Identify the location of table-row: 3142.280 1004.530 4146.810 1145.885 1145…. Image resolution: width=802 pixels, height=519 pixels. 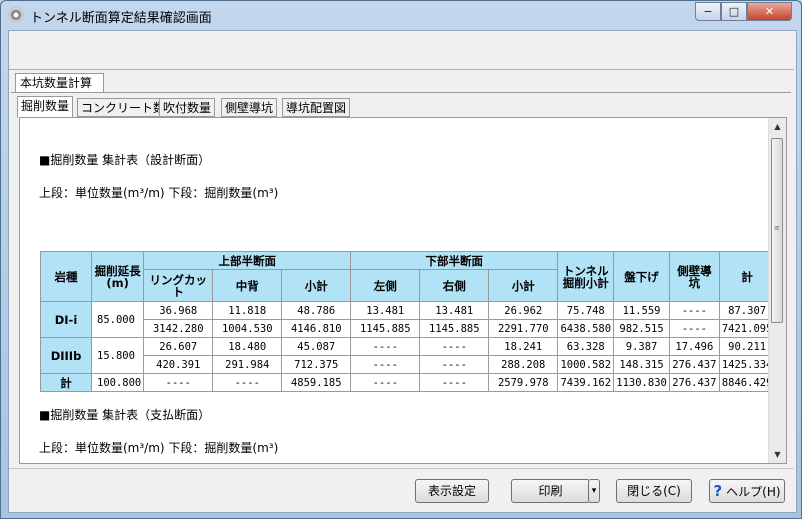
(408, 328).